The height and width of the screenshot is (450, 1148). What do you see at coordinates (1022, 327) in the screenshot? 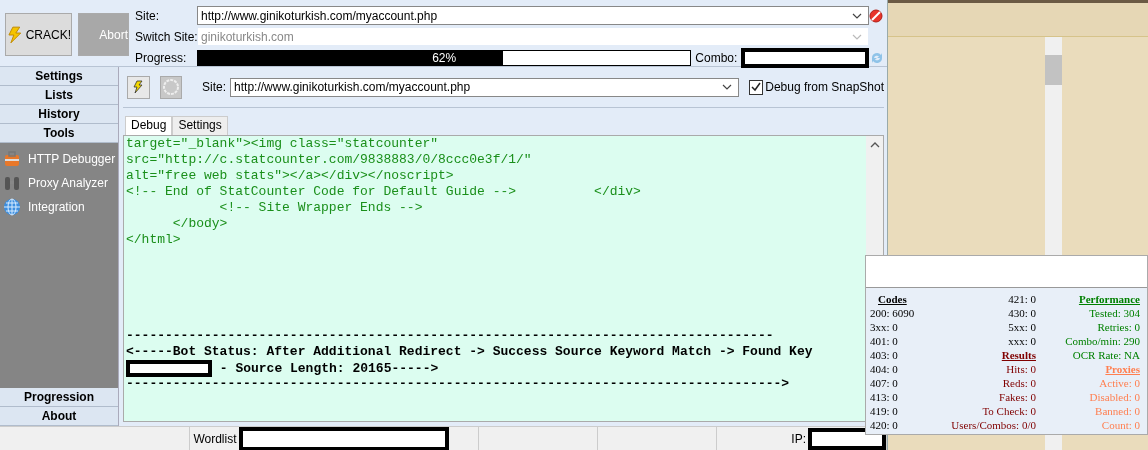
I see `stats-value: 5xx: 0` at bounding box center [1022, 327].